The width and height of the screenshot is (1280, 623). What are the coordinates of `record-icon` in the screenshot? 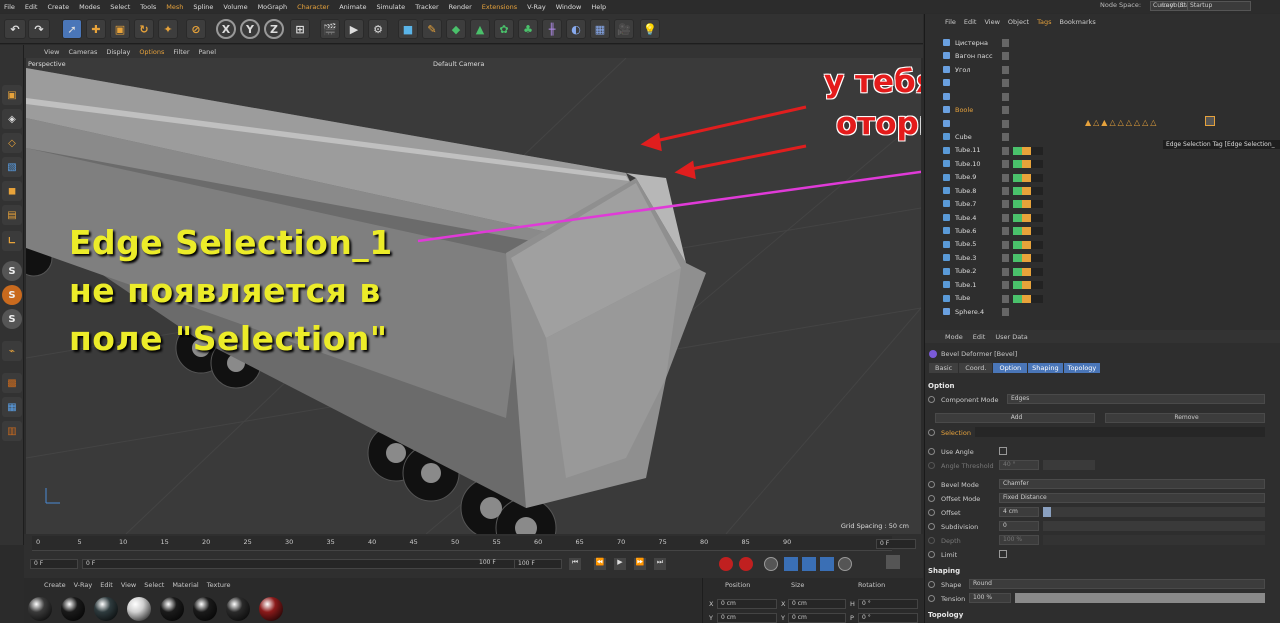 It's located at (726, 564).